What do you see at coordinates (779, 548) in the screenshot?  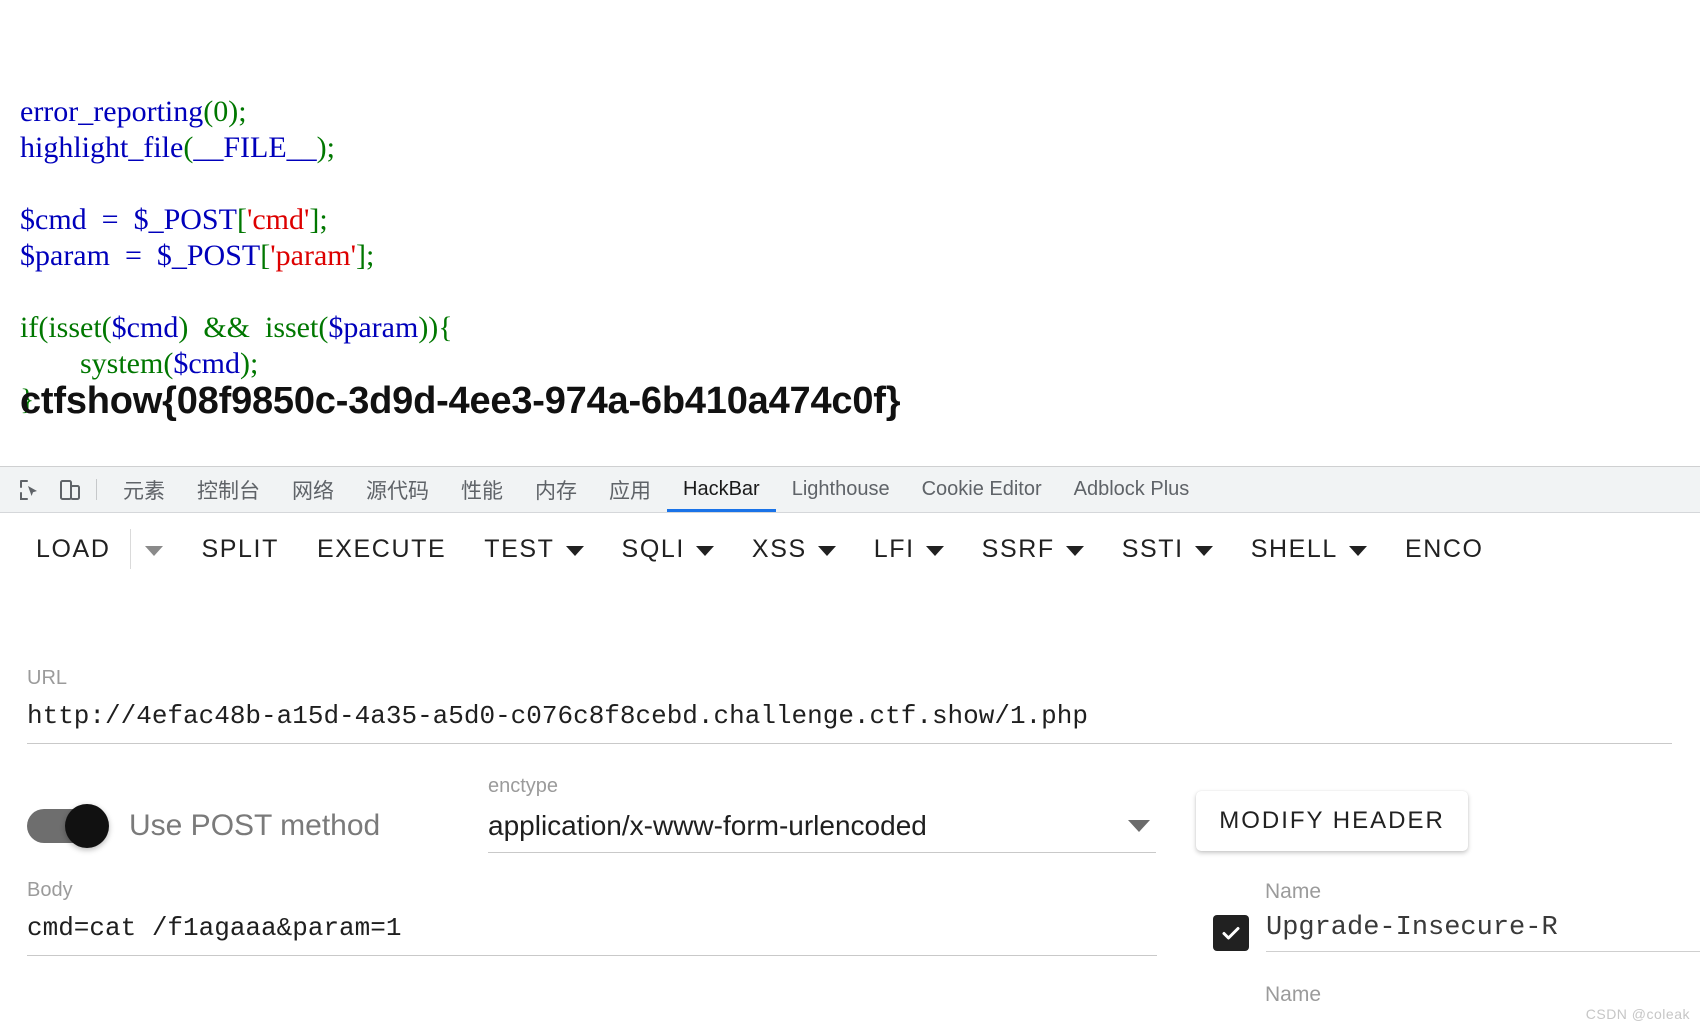 I see `hackbar-button-label: XSS` at bounding box center [779, 548].